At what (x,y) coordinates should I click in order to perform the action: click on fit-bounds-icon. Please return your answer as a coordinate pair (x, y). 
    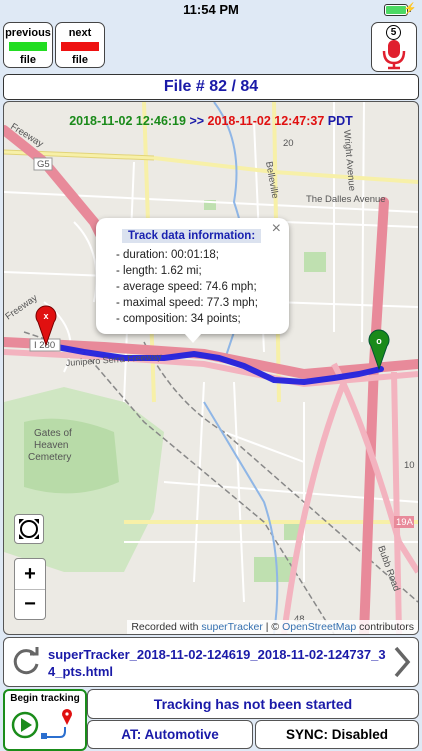
    Looking at the image, I should click on (29, 529).